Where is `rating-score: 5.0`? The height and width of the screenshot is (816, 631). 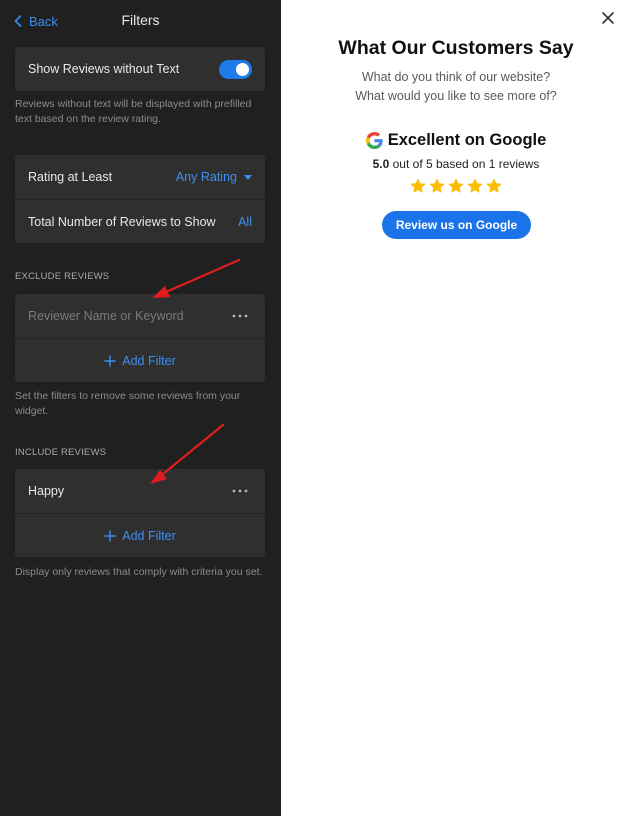
rating-score: 5.0 is located at coordinates (381, 164).